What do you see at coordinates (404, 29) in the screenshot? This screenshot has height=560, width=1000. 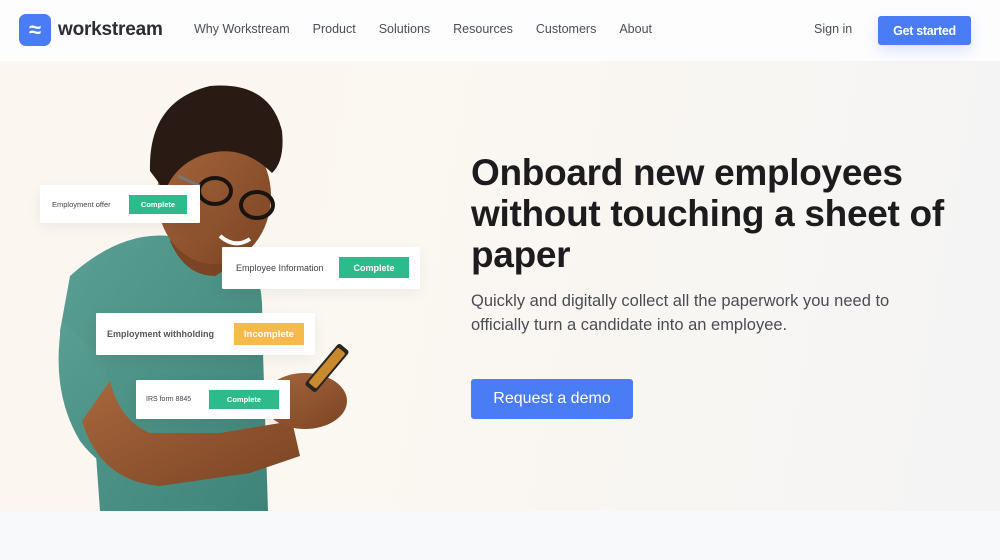 I see `nav-link-solutions: Solutions` at bounding box center [404, 29].